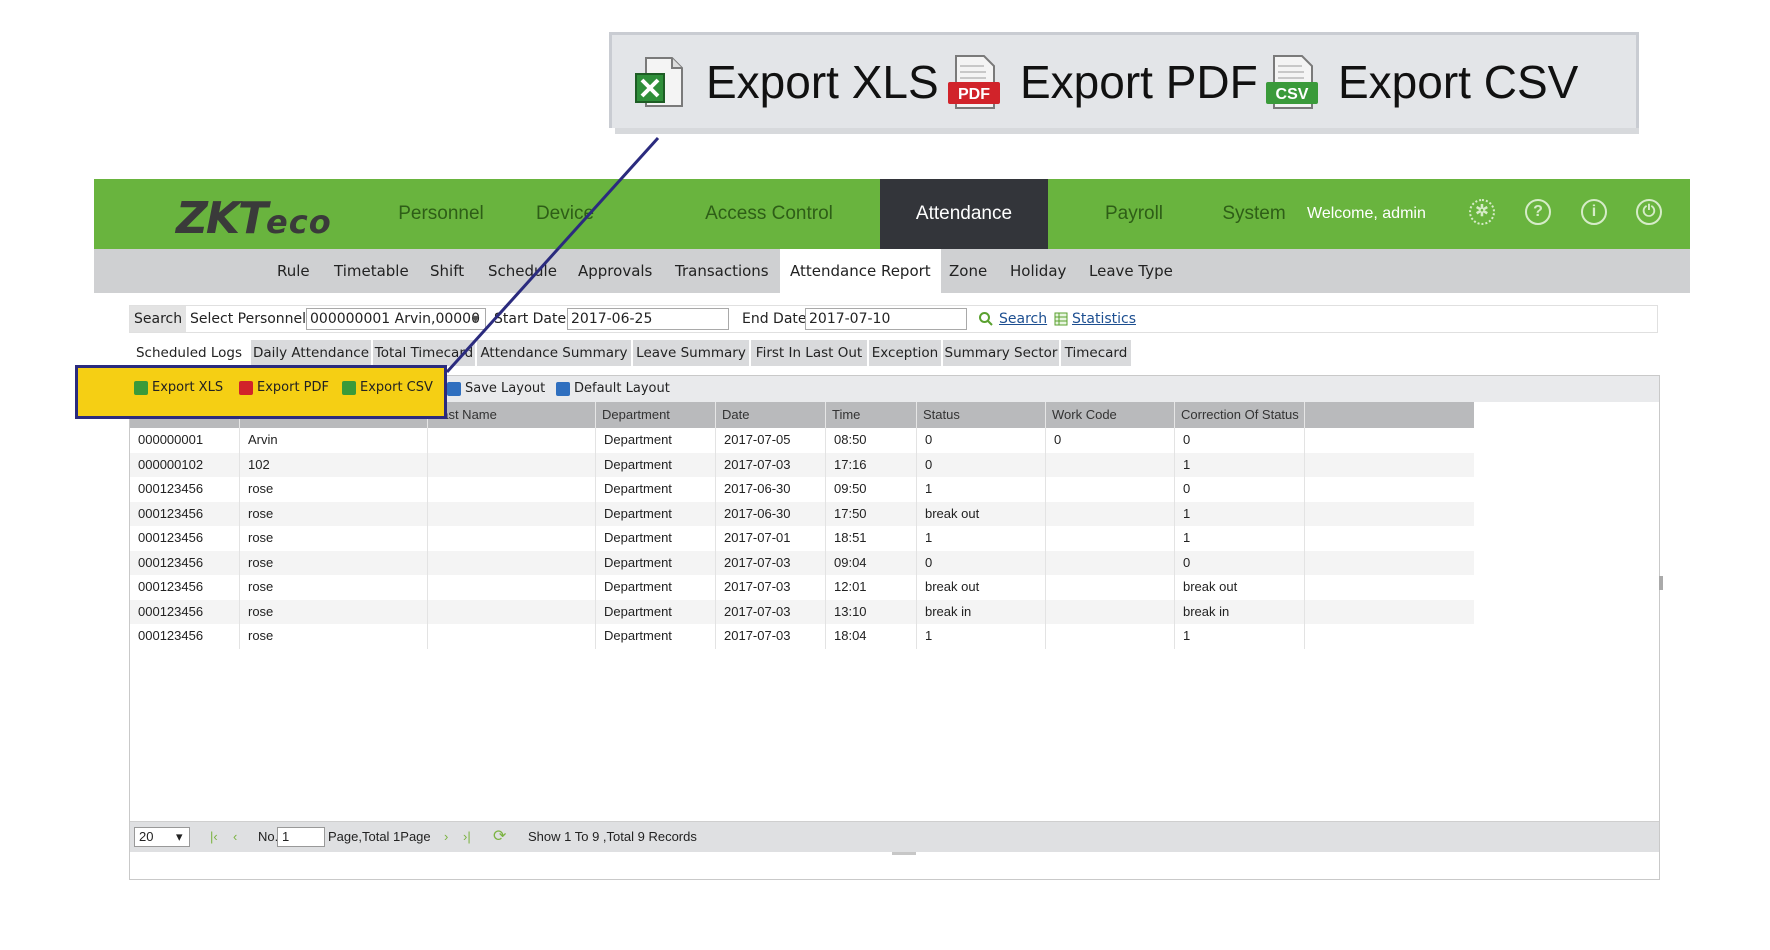 The width and height of the screenshot is (1770, 950). I want to click on page-number-input: 1, so click(301, 837).